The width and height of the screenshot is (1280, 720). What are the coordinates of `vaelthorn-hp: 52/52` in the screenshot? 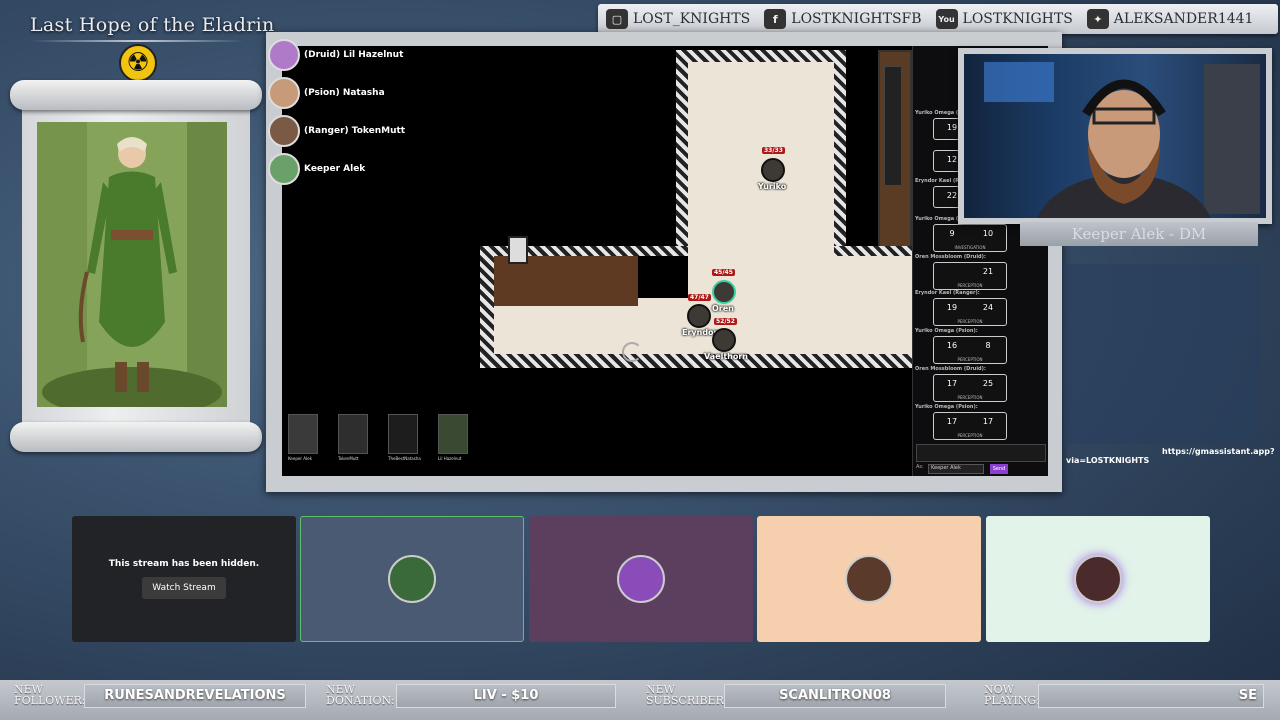 It's located at (725, 321).